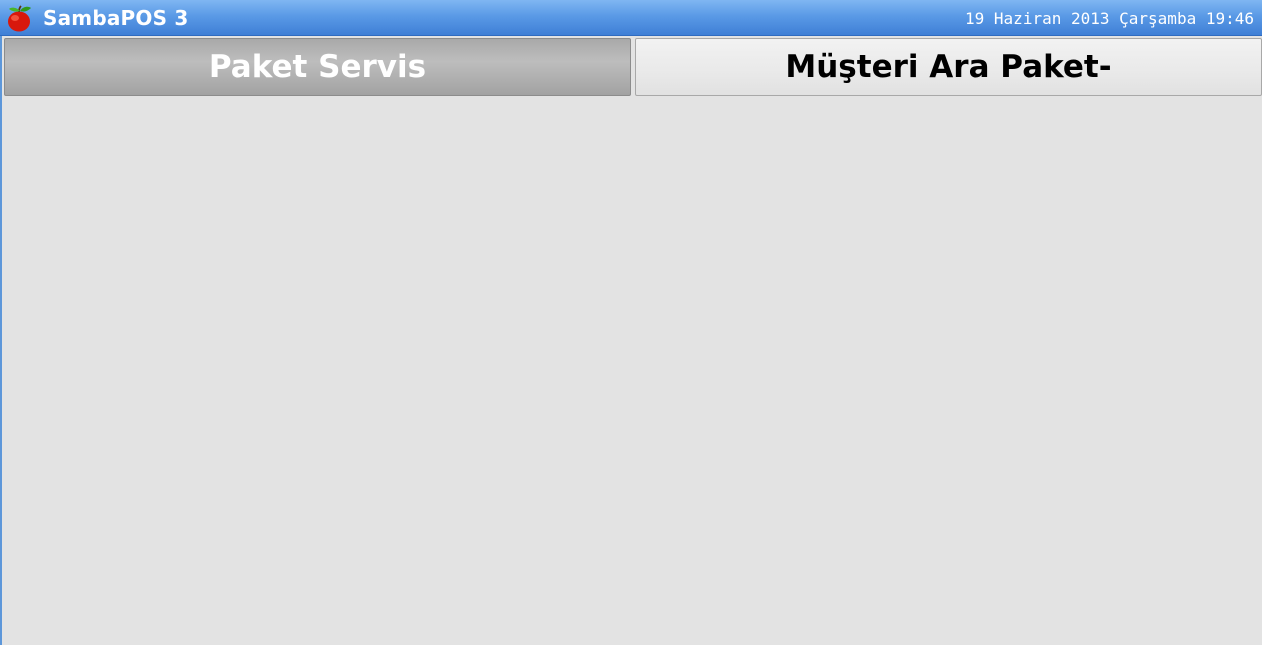 The height and width of the screenshot is (645, 1262). I want to click on app-title: SambaPOS 3, so click(116, 18).